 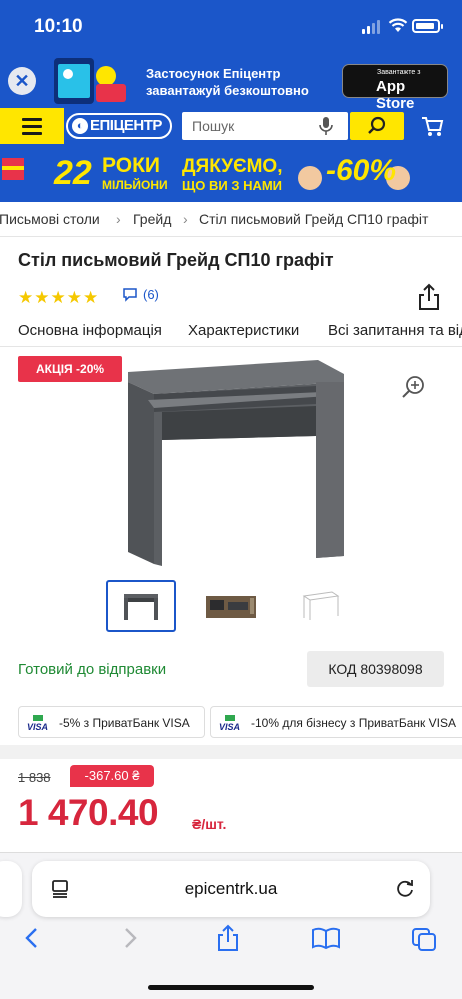 What do you see at coordinates (326, 938) in the screenshot?
I see `bookmarks-icon` at bounding box center [326, 938].